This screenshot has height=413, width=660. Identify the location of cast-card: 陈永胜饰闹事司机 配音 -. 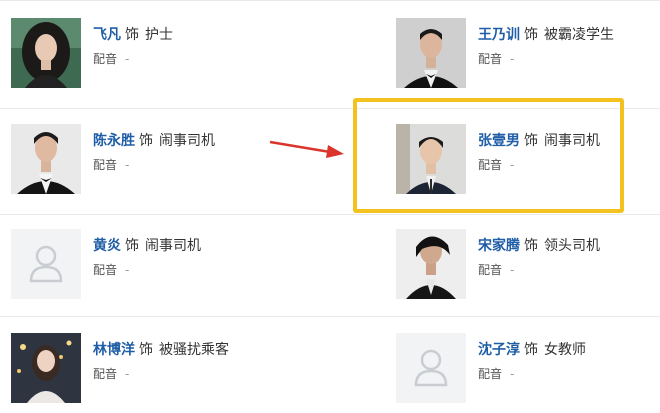
(161, 164).